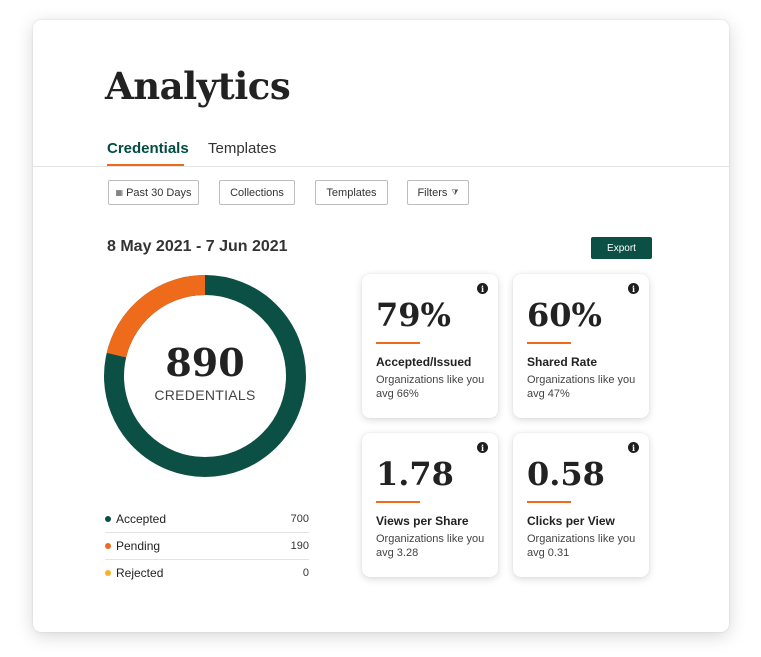 This screenshot has height=657, width=761. Describe the element at coordinates (562, 362) in the screenshot. I see `metric-label: Shared Rate` at that location.